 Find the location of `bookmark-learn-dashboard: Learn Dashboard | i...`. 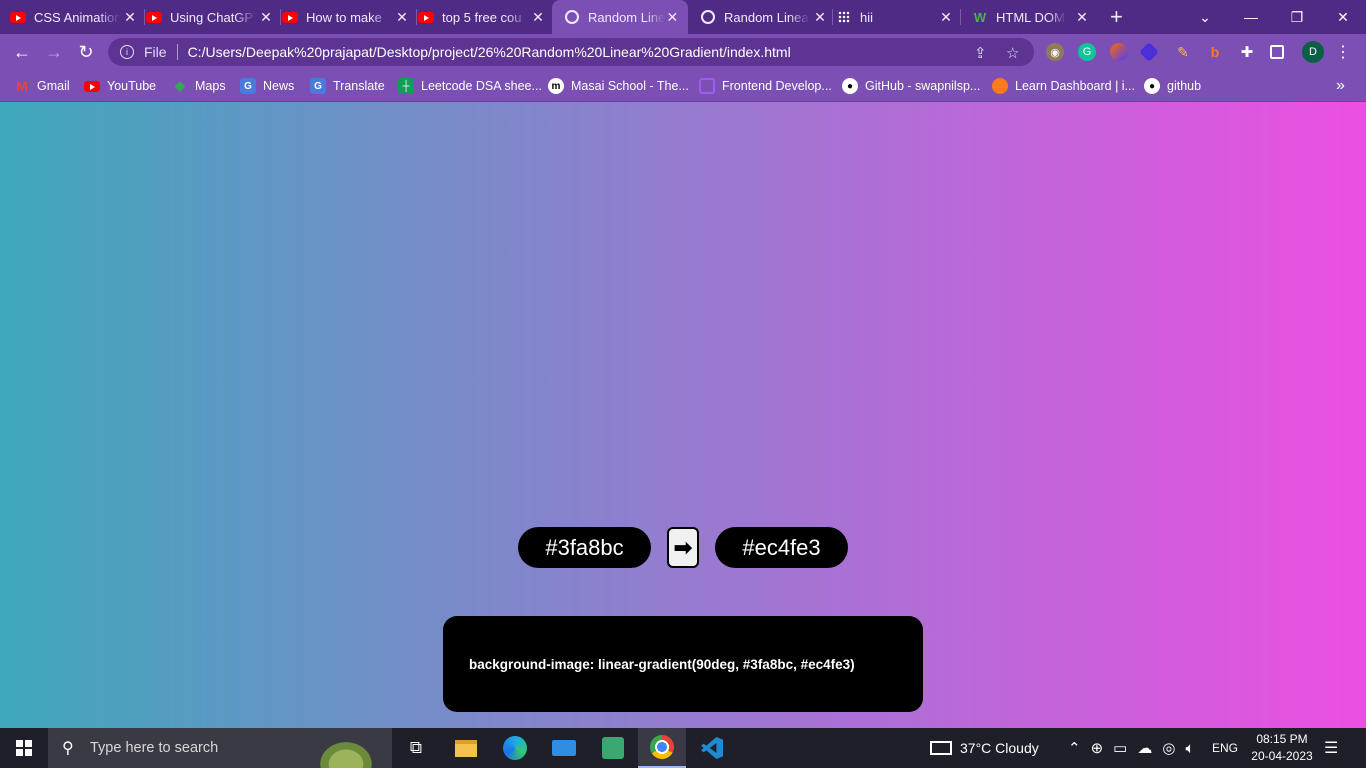

bookmark-learn-dashboard: Learn Dashboard | i... is located at coordinates (1063, 86).